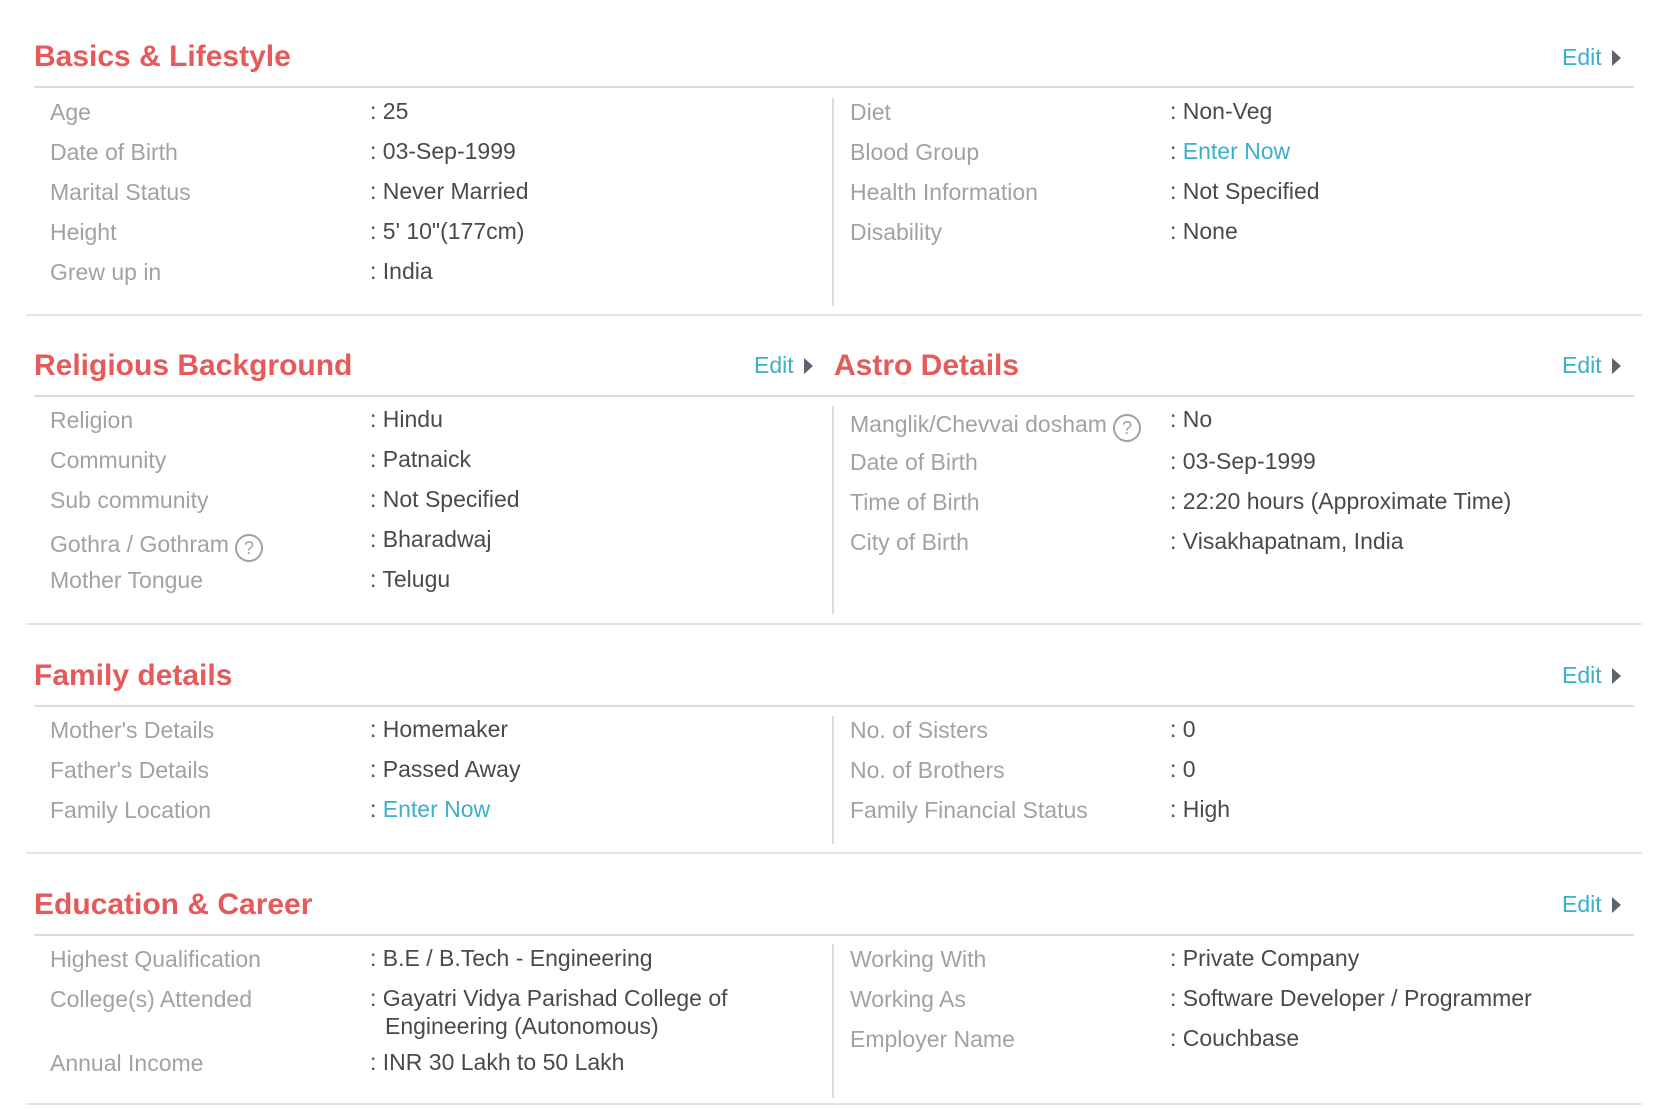 This screenshot has width=1670, height=1110. What do you see at coordinates (995, 426) in the screenshot?
I see `field-label-manglik: Manglik/Chevvai dosham?` at bounding box center [995, 426].